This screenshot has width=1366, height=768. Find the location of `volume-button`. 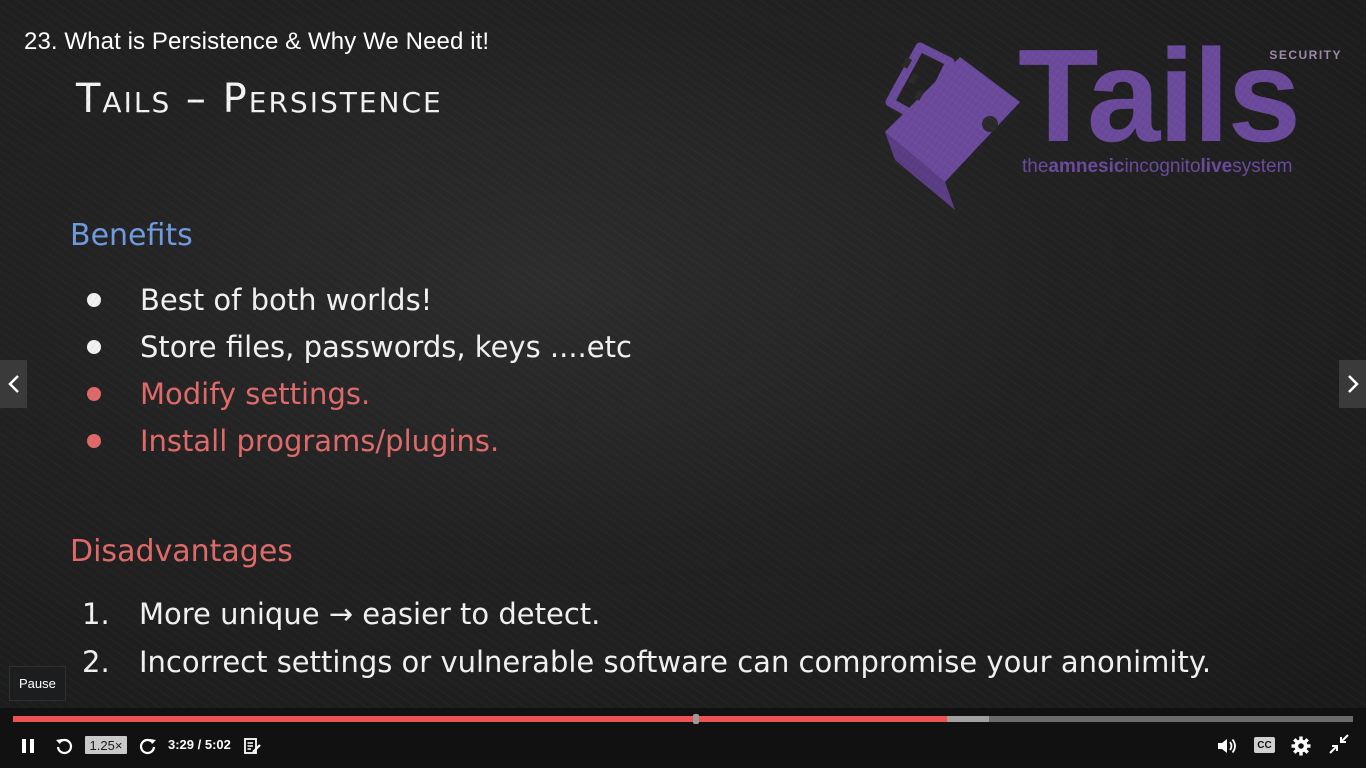

volume-button is located at coordinates (1227, 746).